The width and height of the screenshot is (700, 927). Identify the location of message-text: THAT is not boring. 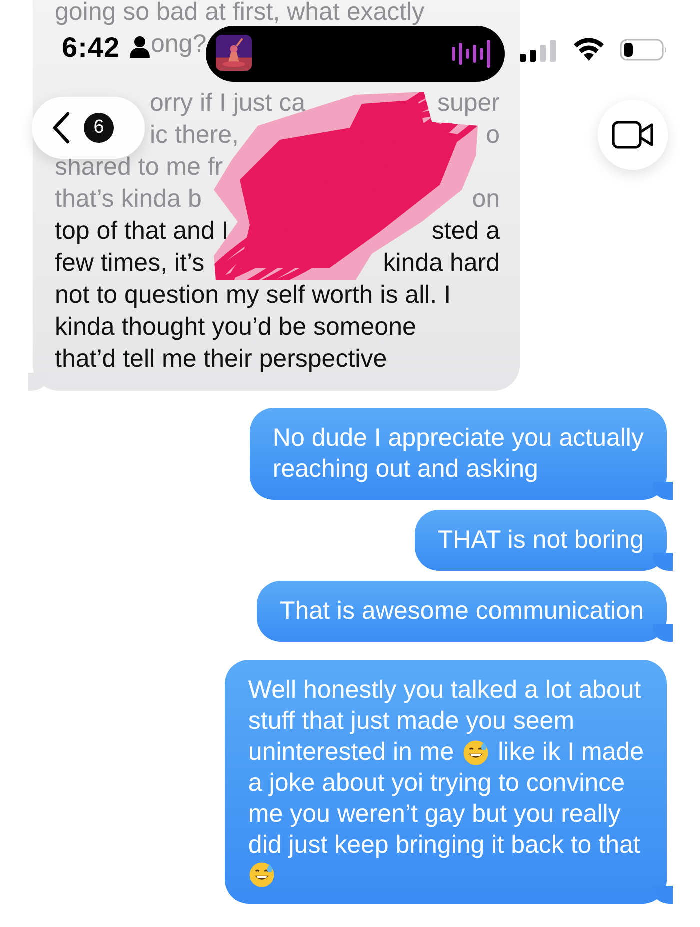
(541, 540).